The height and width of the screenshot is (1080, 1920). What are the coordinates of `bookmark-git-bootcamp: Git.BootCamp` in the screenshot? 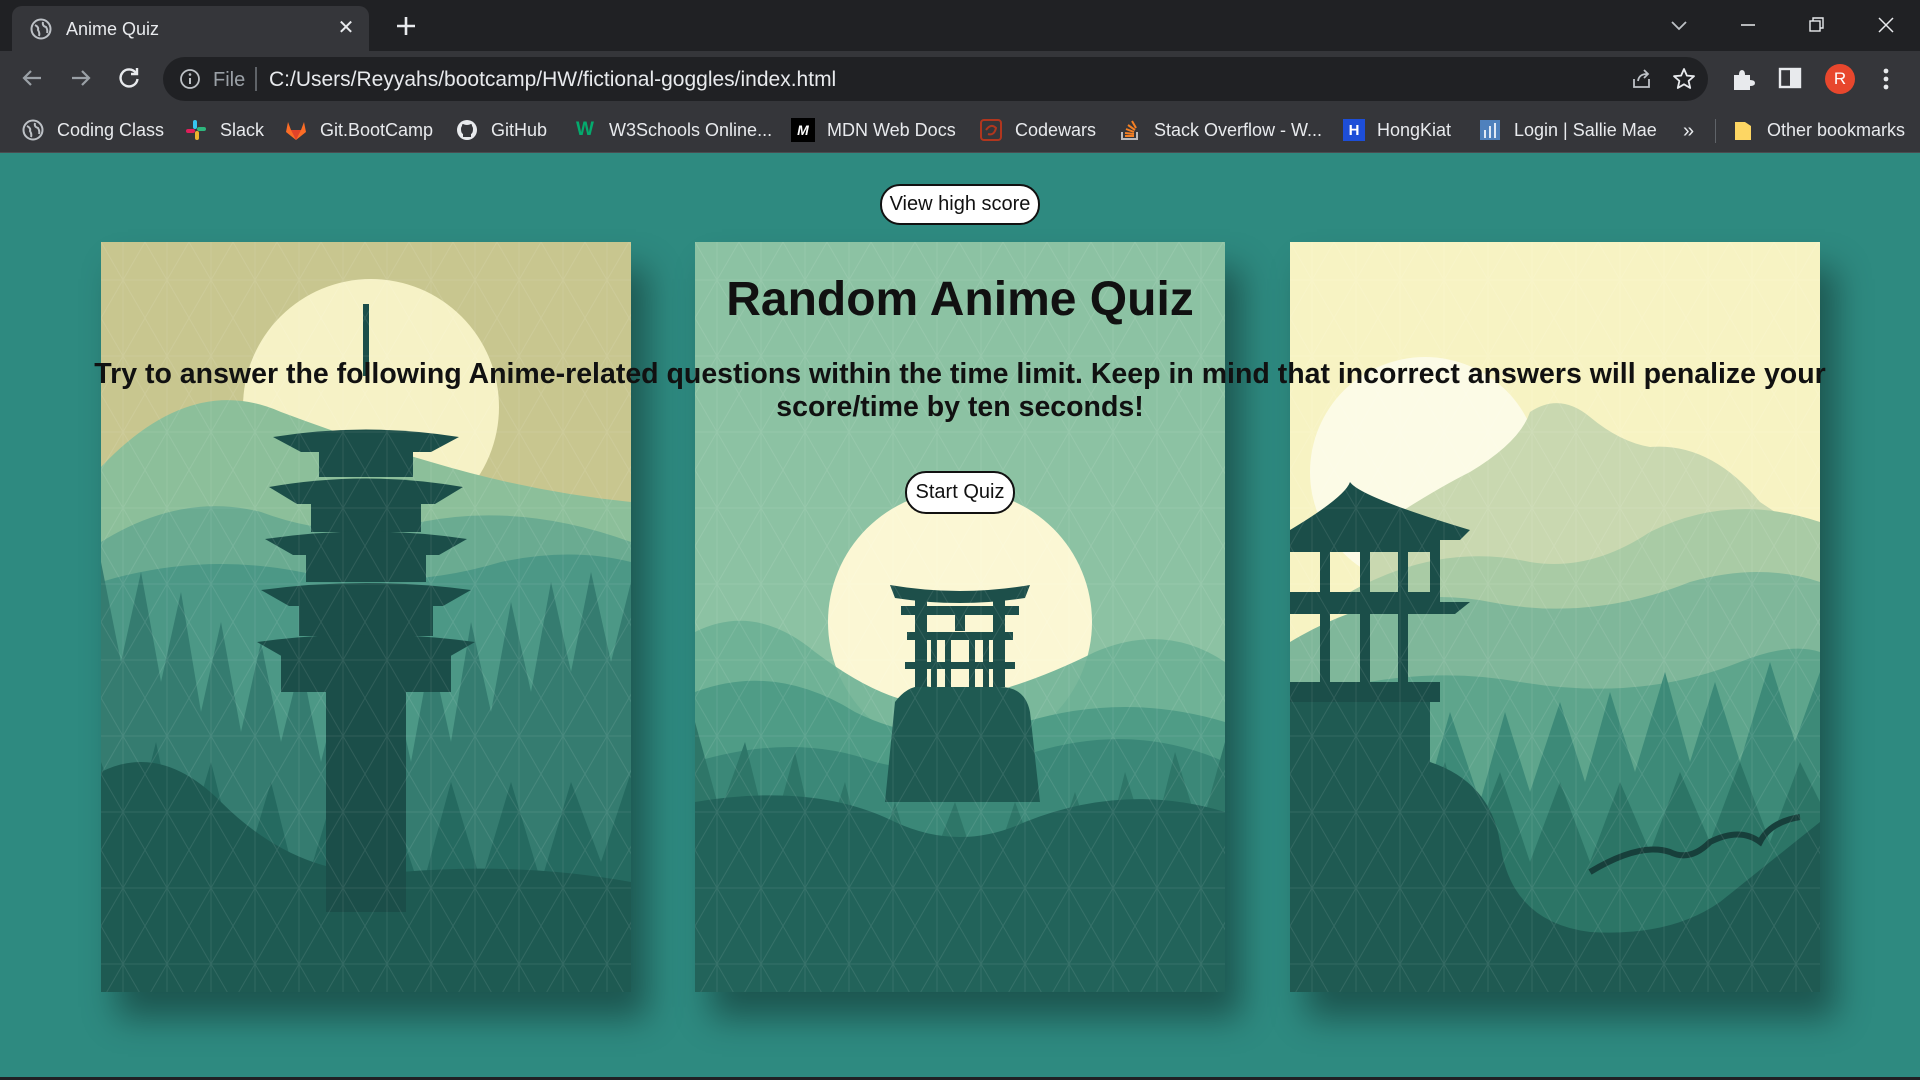 It's located at (358, 130).